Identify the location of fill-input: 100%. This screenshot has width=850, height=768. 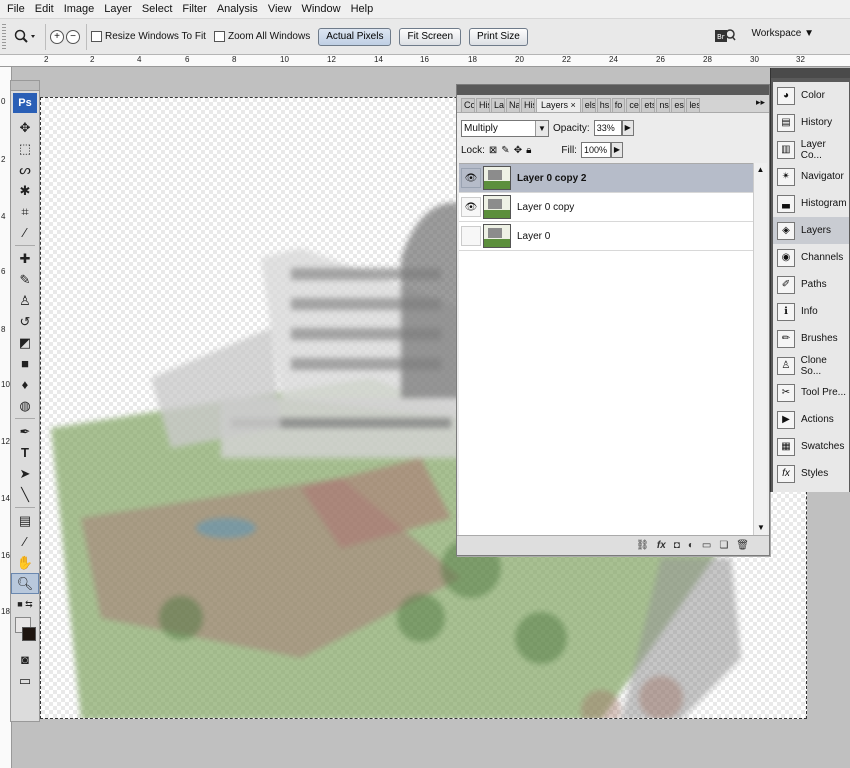
(595, 150).